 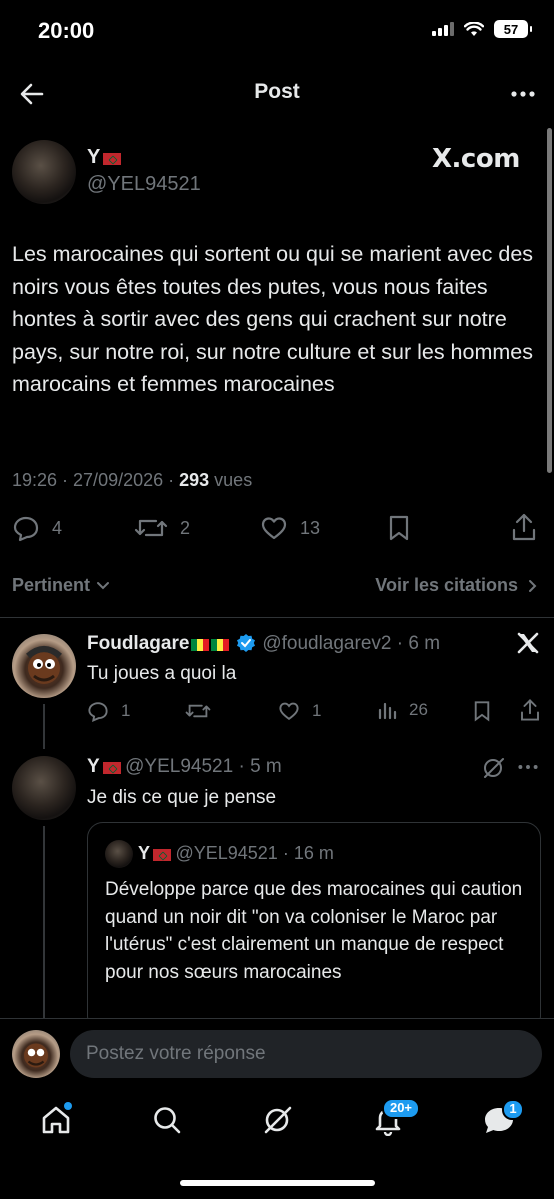 I want to click on reply-time: · 6 m, so click(x=416, y=643).